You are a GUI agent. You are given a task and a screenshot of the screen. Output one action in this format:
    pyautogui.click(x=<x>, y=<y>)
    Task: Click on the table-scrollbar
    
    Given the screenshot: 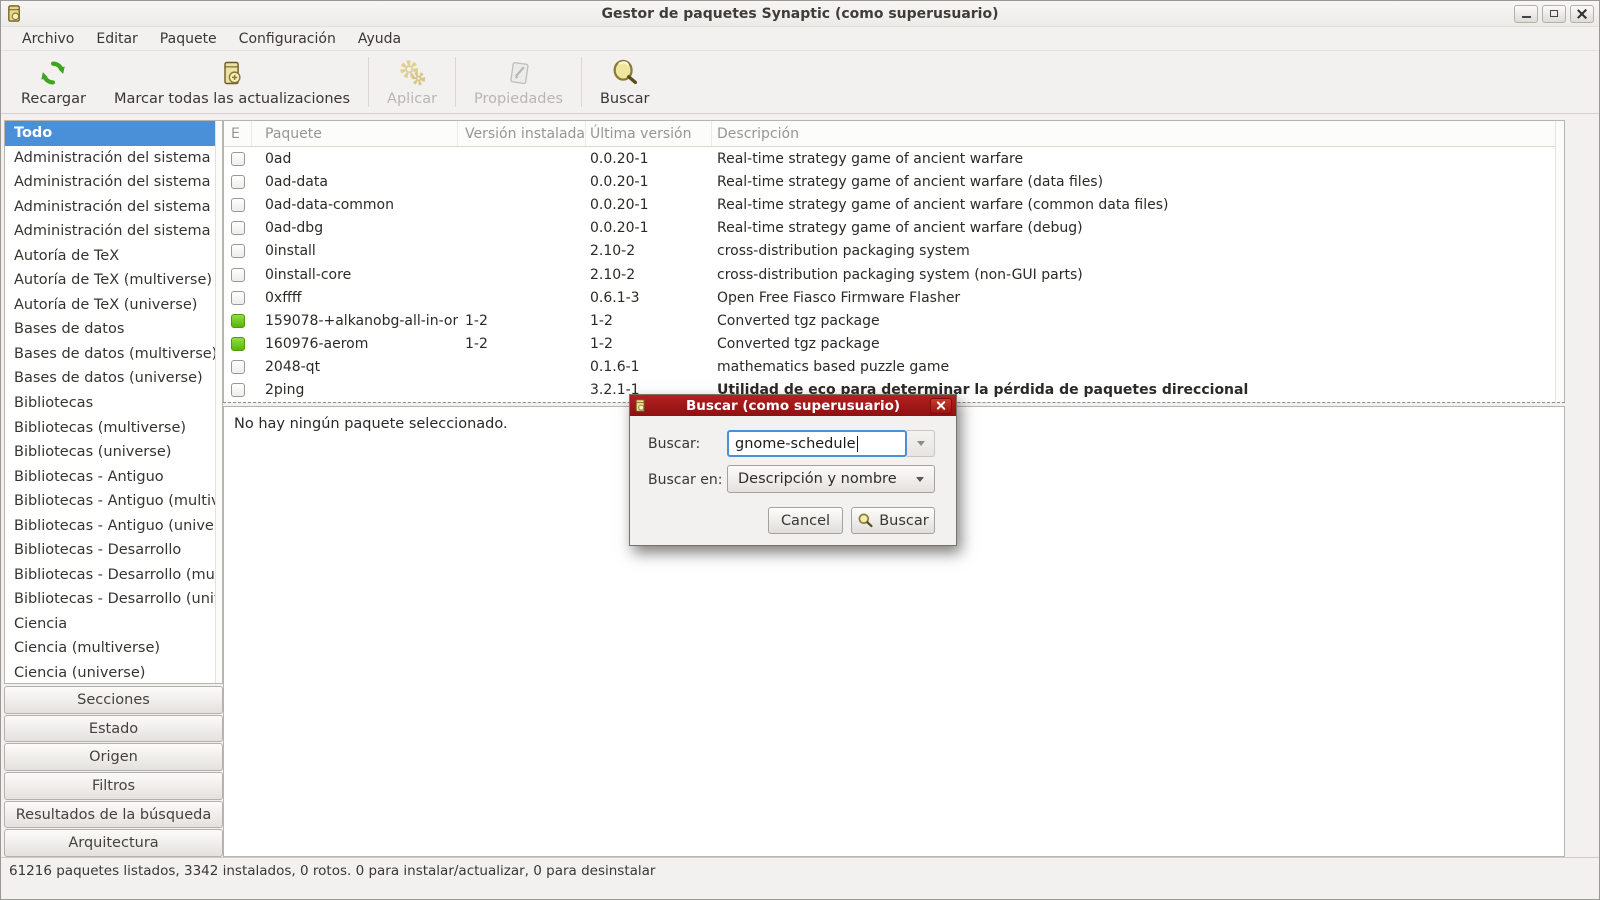 What is the action you would take?
    pyautogui.click(x=1559, y=262)
    